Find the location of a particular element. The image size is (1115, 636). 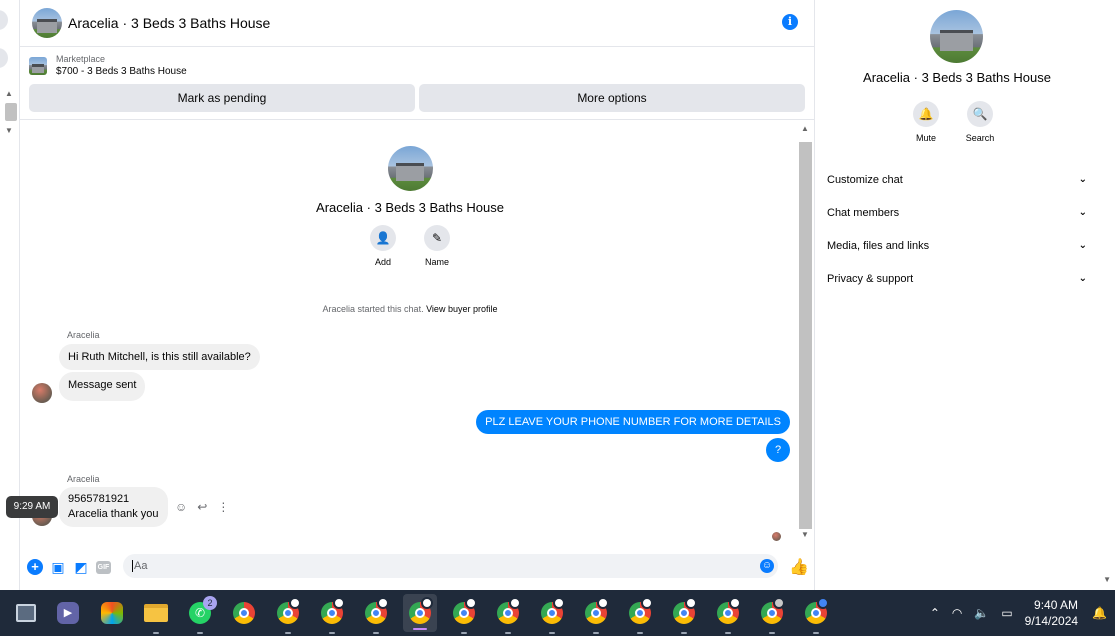

whatsapp-icon: ✆ 2 is located at coordinates (202, 615).